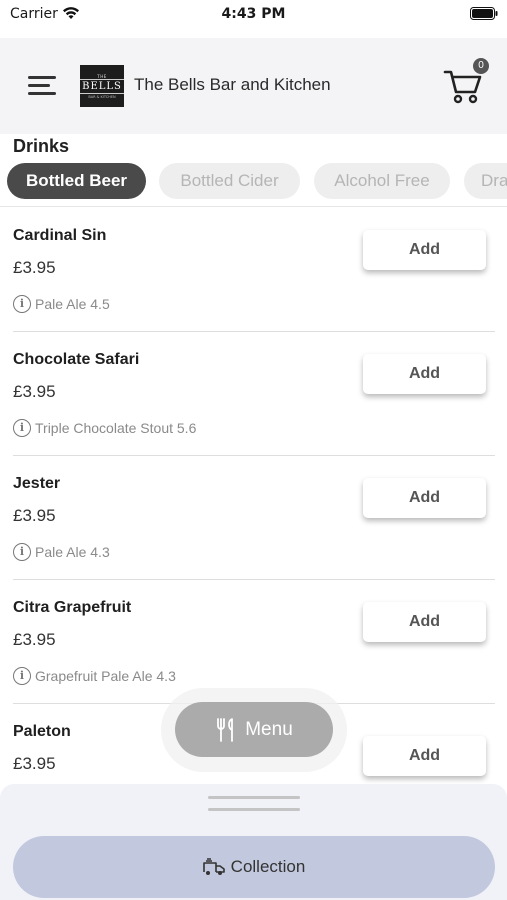  I want to click on item-description: i Pale Ale 4.3, so click(61, 552).